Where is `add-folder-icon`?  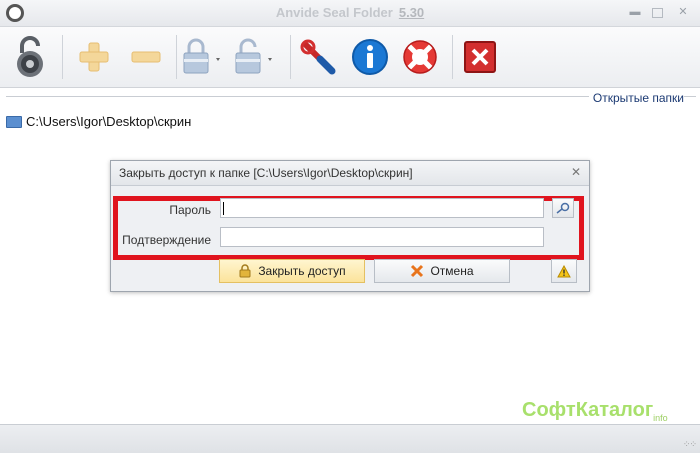
add-folder-icon is located at coordinates (94, 57).